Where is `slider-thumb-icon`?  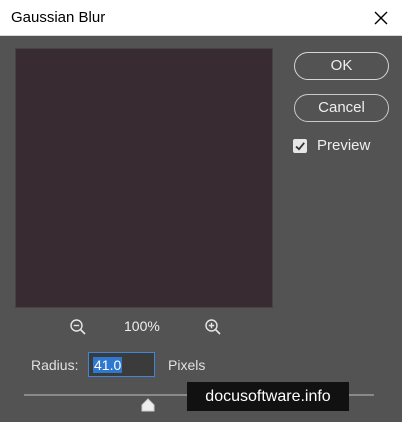
slider-thumb-icon is located at coordinates (148, 405).